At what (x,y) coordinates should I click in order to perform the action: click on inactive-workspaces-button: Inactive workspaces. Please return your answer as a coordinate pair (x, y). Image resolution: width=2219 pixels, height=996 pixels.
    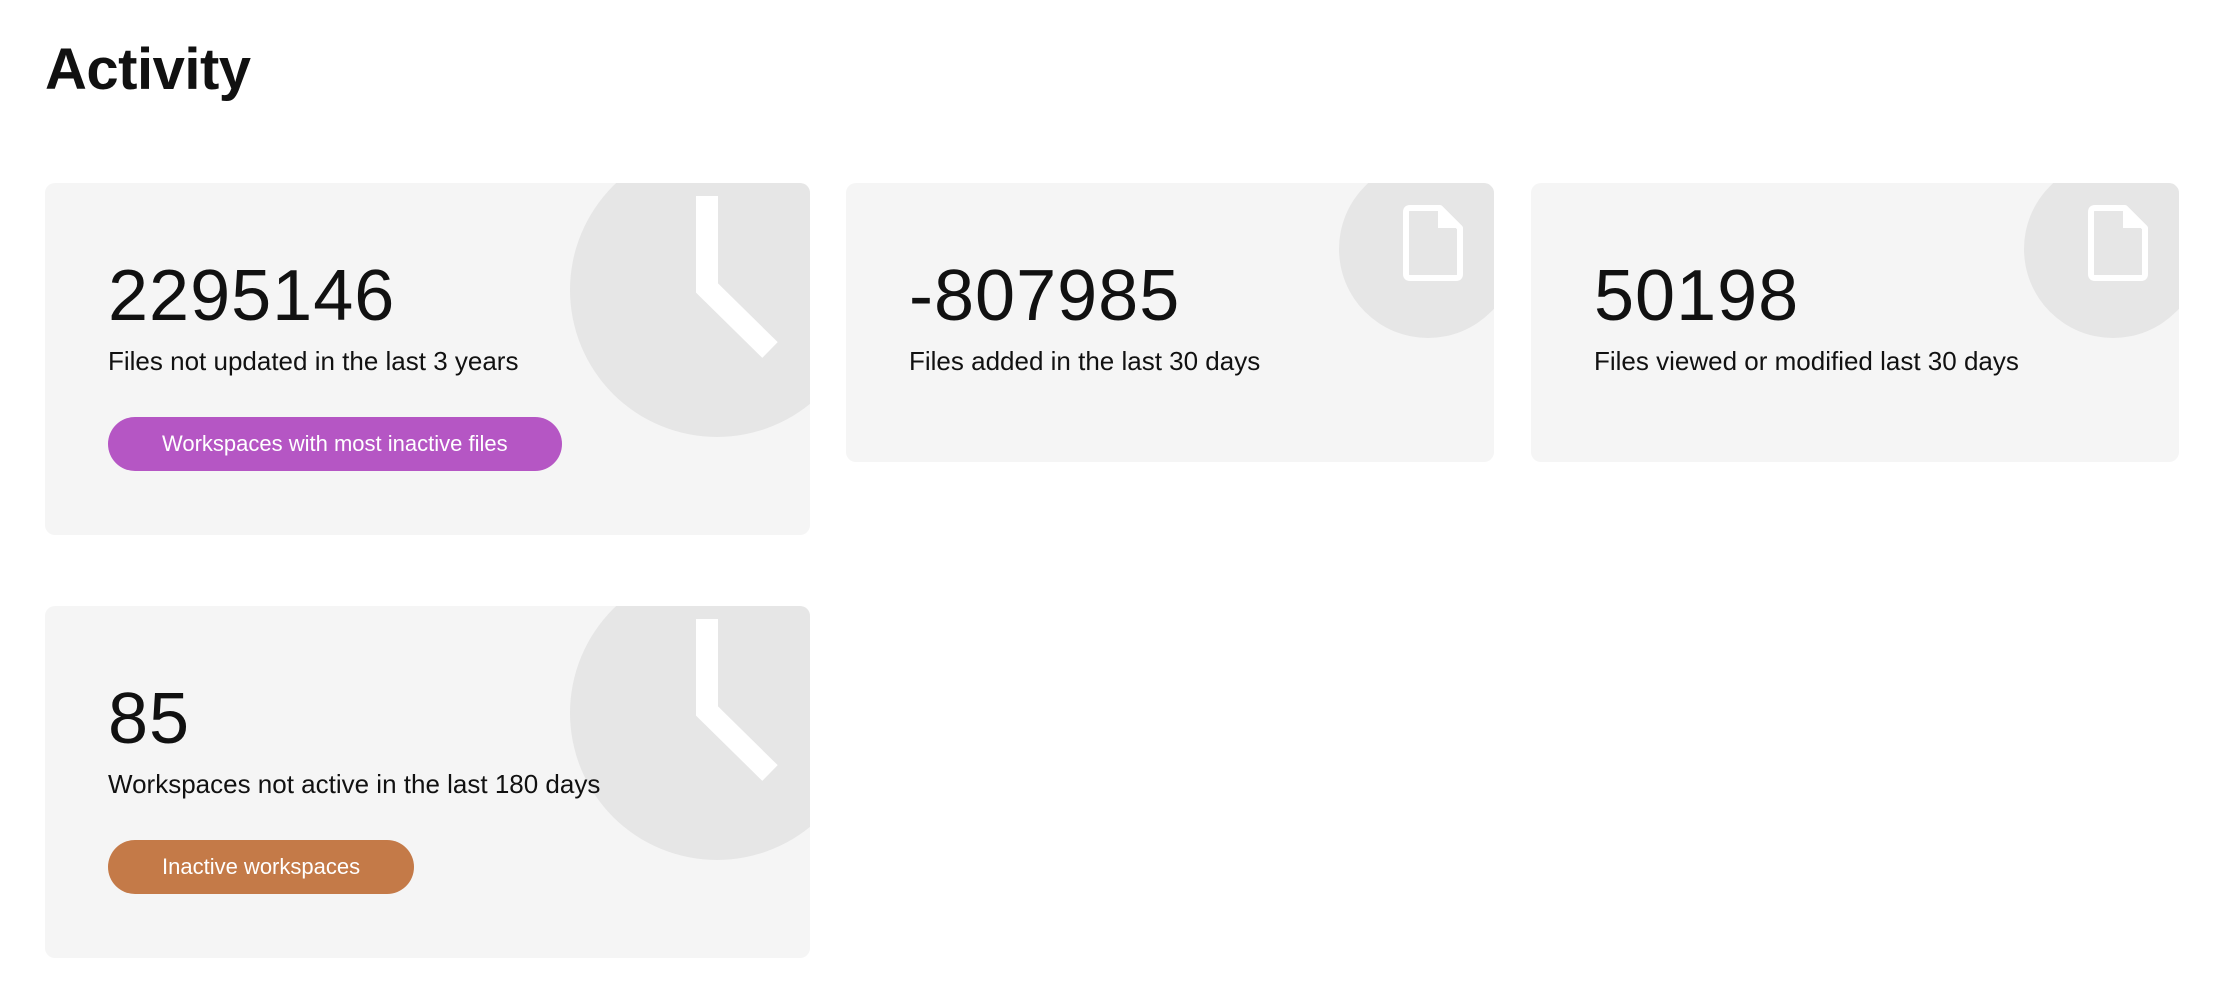
    Looking at the image, I should click on (261, 867).